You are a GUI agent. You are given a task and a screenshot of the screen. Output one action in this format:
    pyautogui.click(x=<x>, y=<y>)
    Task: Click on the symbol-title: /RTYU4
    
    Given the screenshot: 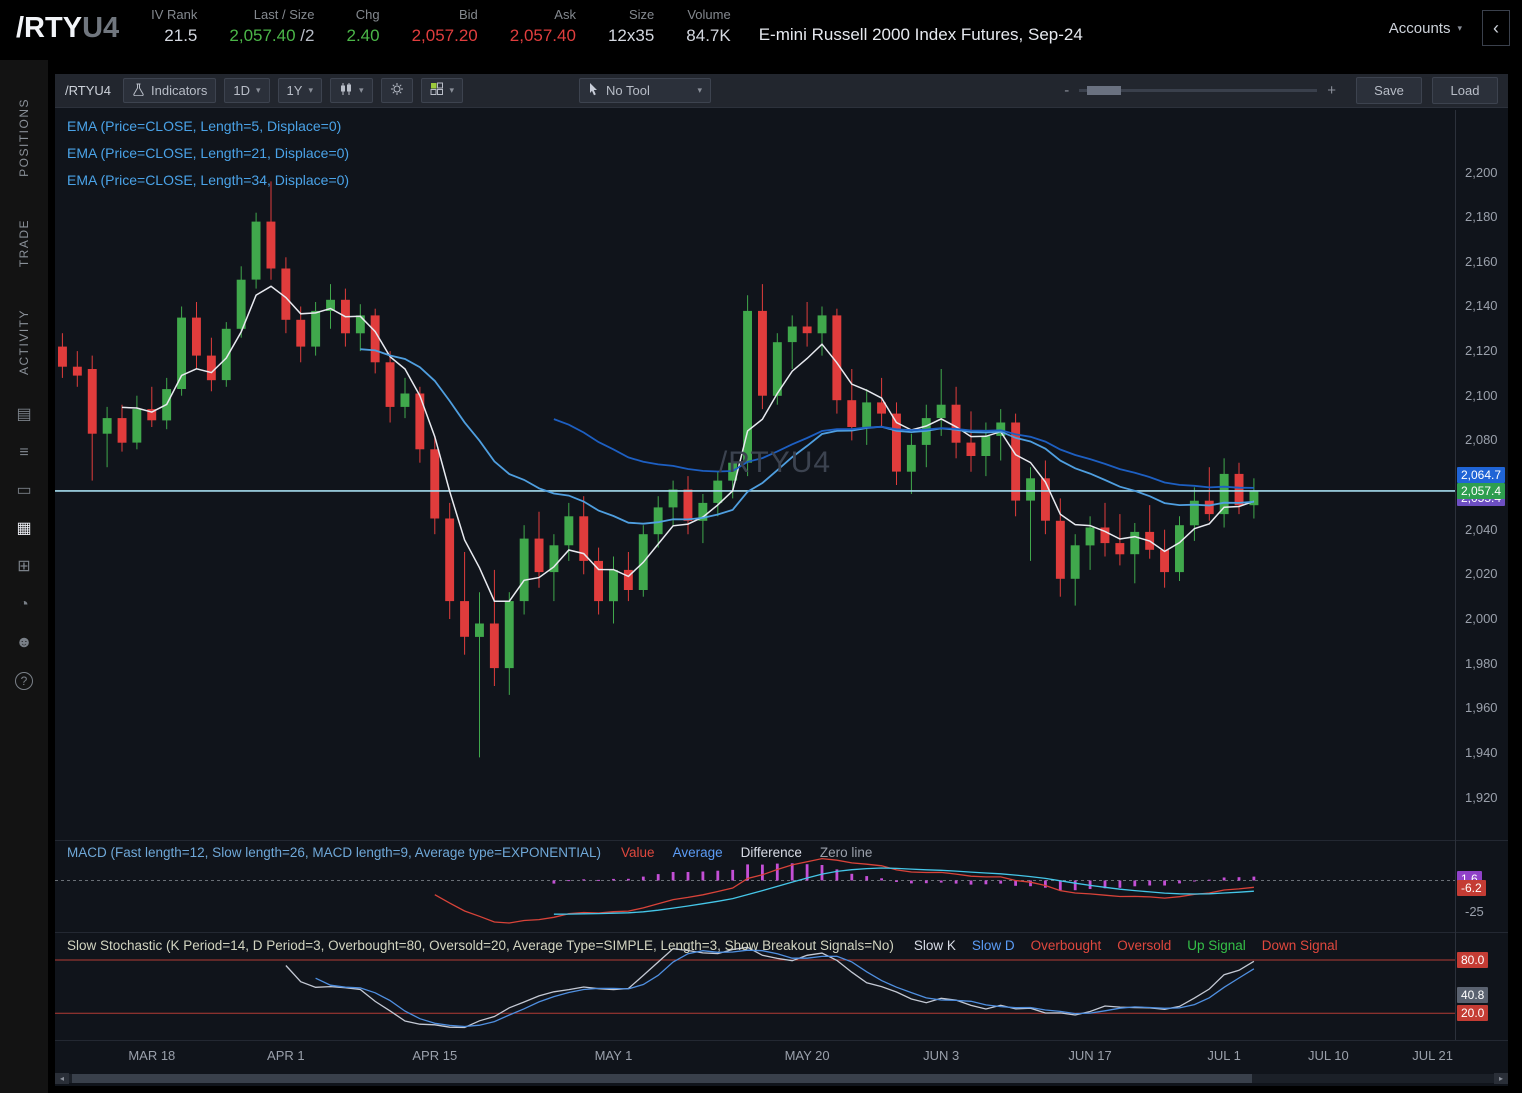 What is the action you would take?
    pyautogui.click(x=67, y=28)
    